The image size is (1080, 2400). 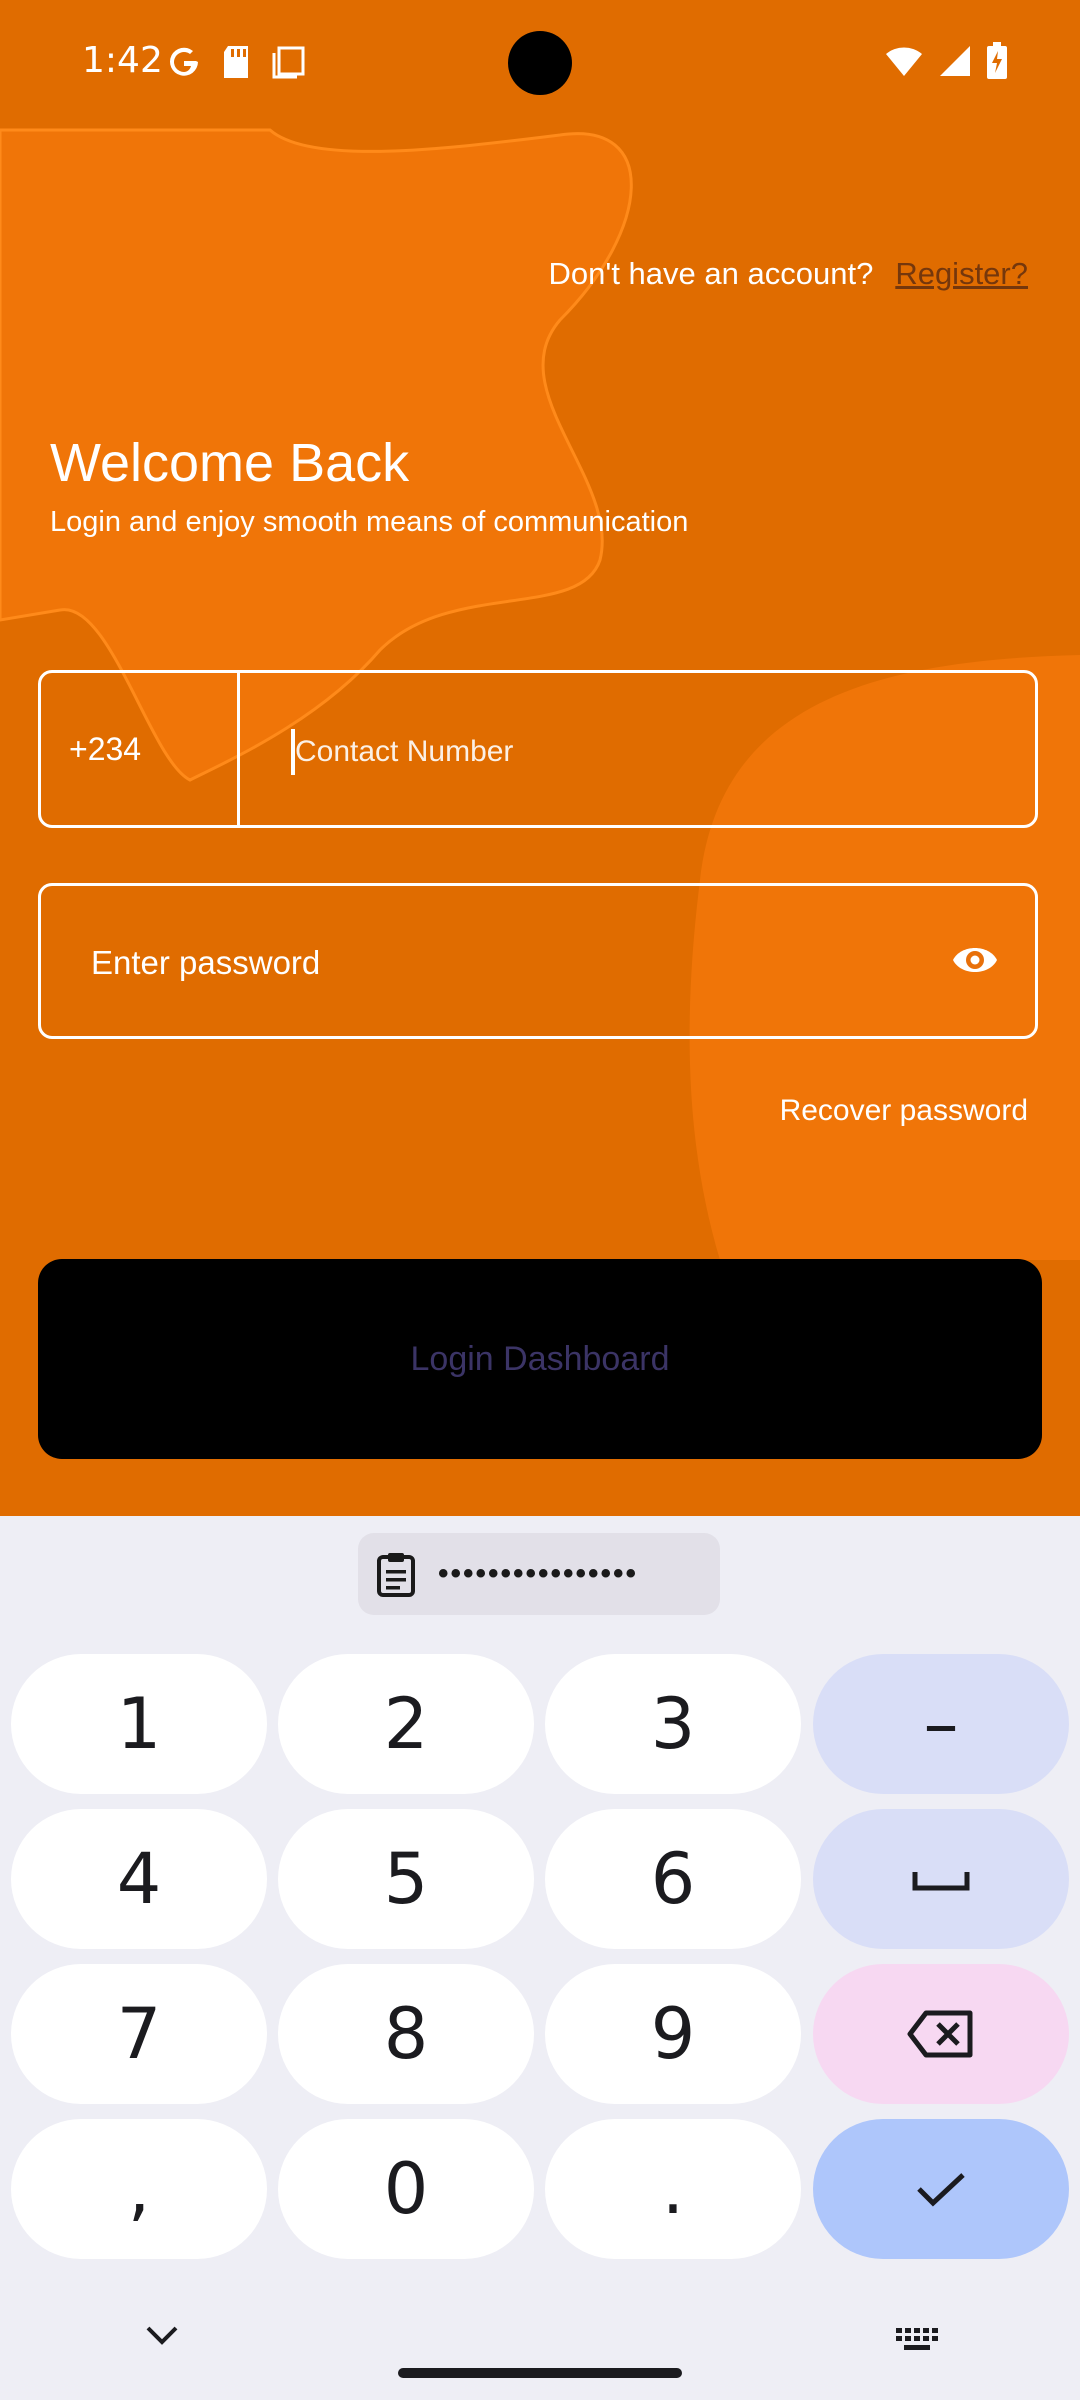 What do you see at coordinates (139, 1879) in the screenshot?
I see `key-4: 4` at bounding box center [139, 1879].